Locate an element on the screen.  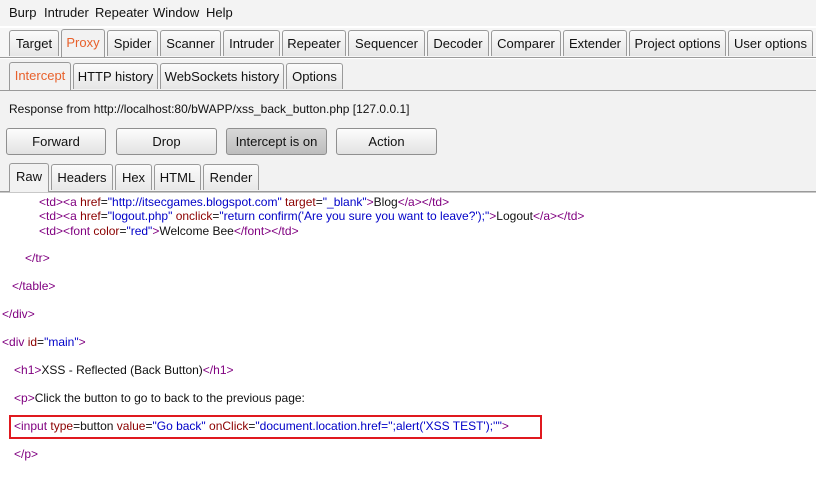
tab-html: HTML is located at coordinates (177, 177).